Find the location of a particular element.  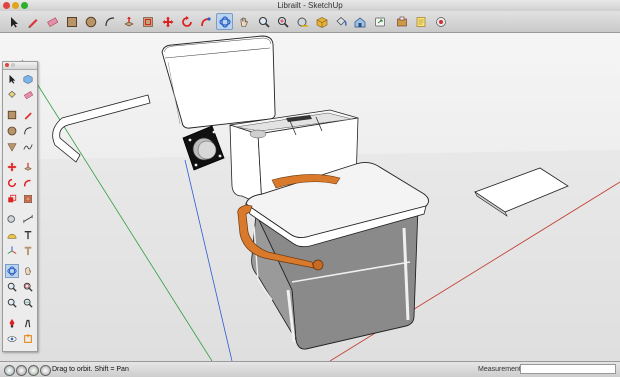

eye-icon is located at coordinates (12, 339).